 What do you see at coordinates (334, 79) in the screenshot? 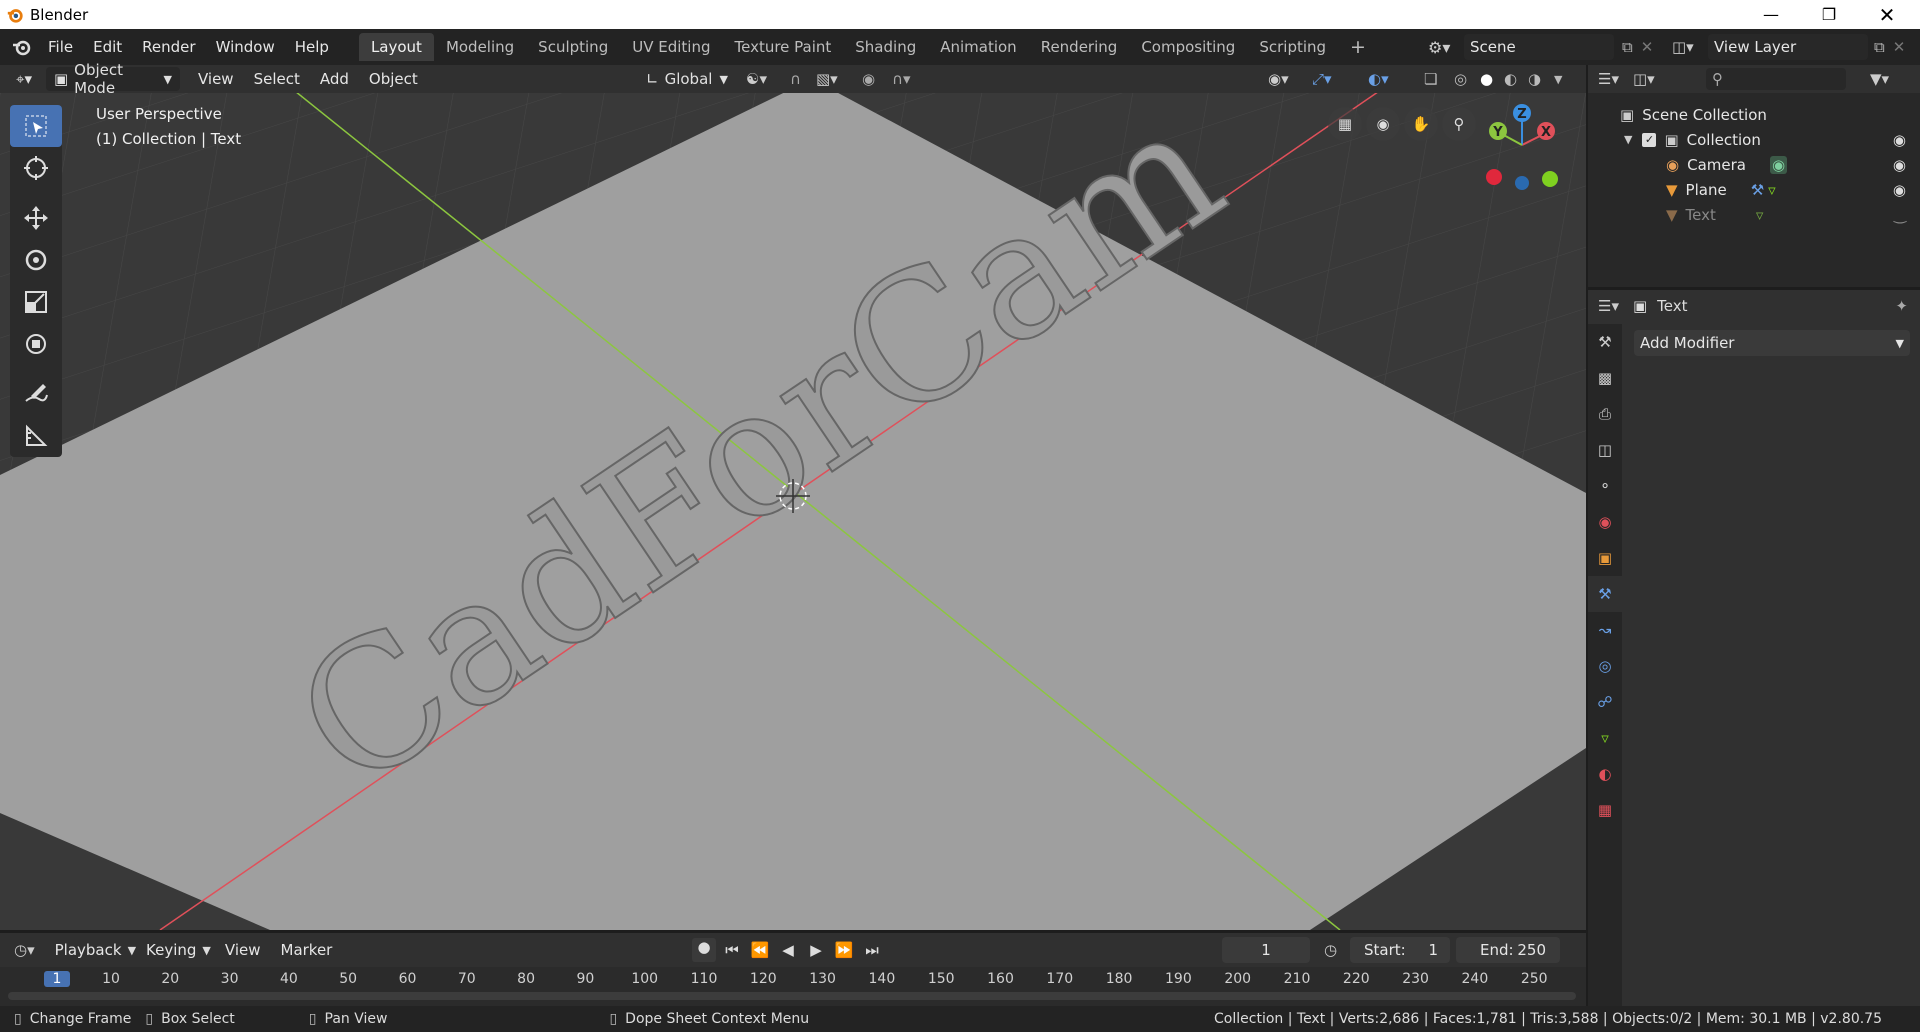
I see `viewport-menu-add: Add` at bounding box center [334, 79].